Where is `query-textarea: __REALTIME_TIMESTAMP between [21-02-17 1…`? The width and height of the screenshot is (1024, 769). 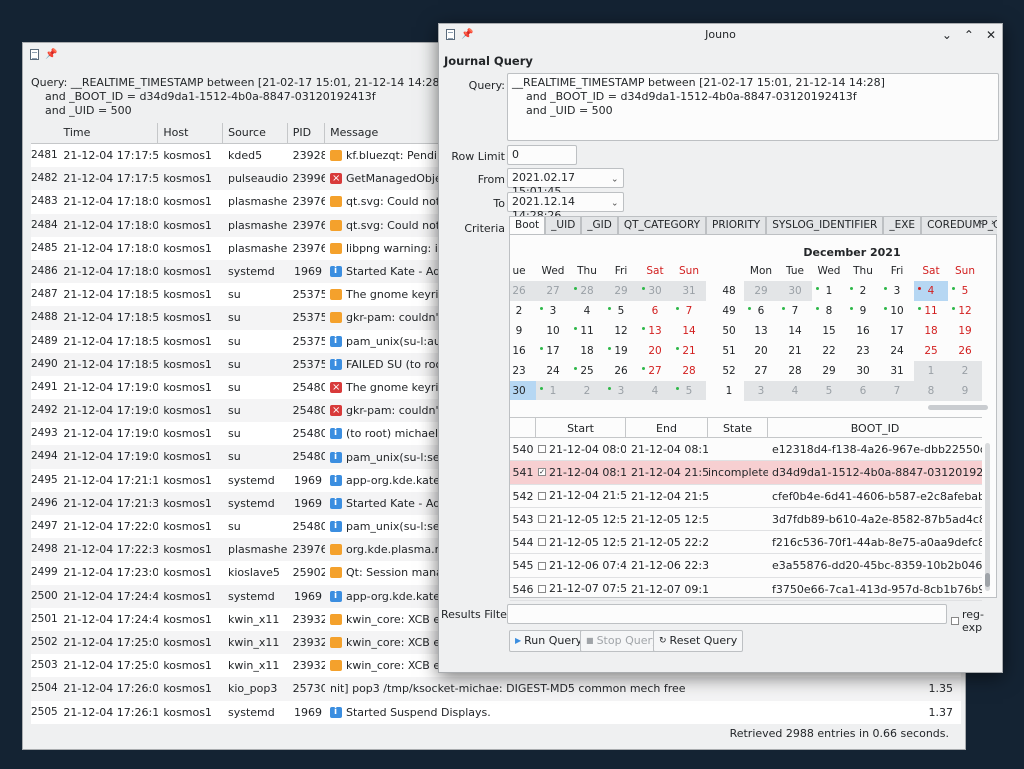
query-textarea: __REALTIME_TIMESTAMP between [21-02-17 1… is located at coordinates (753, 107).